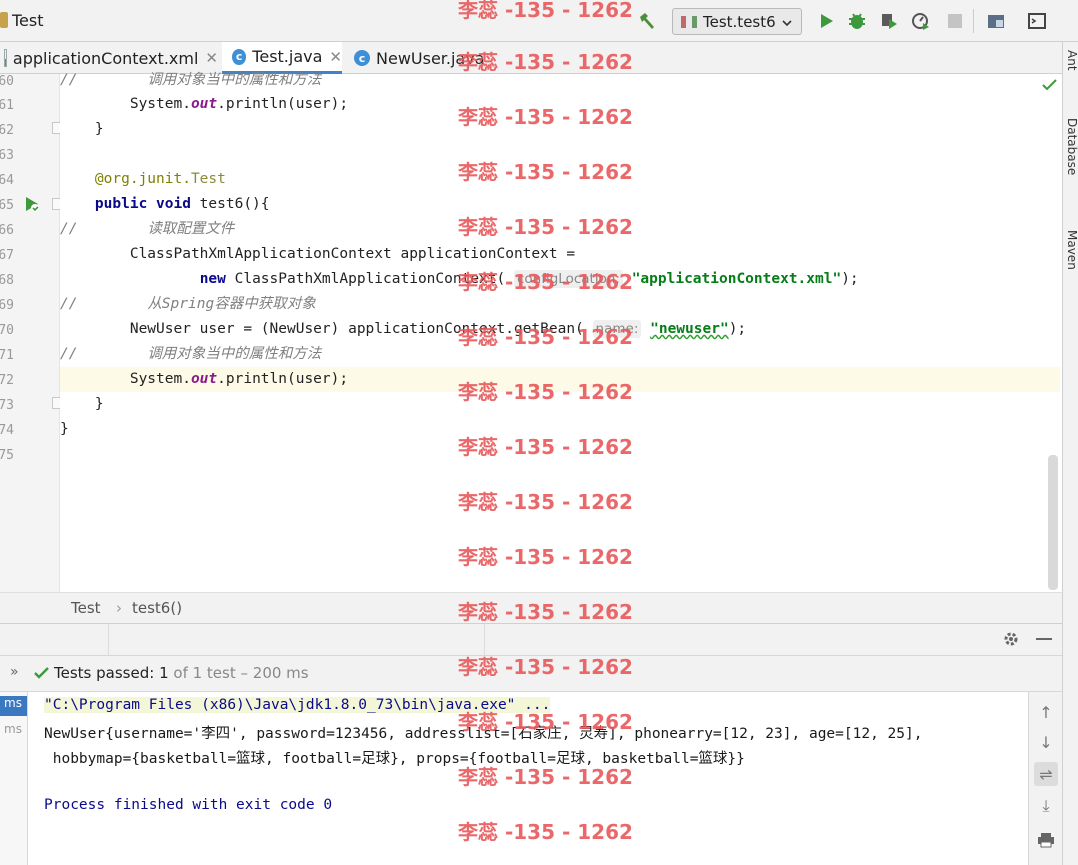 The height and width of the screenshot is (865, 1078). What do you see at coordinates (955, 21) in the screenshot?
I see `stop-icon` at bounding box center [955, 21].